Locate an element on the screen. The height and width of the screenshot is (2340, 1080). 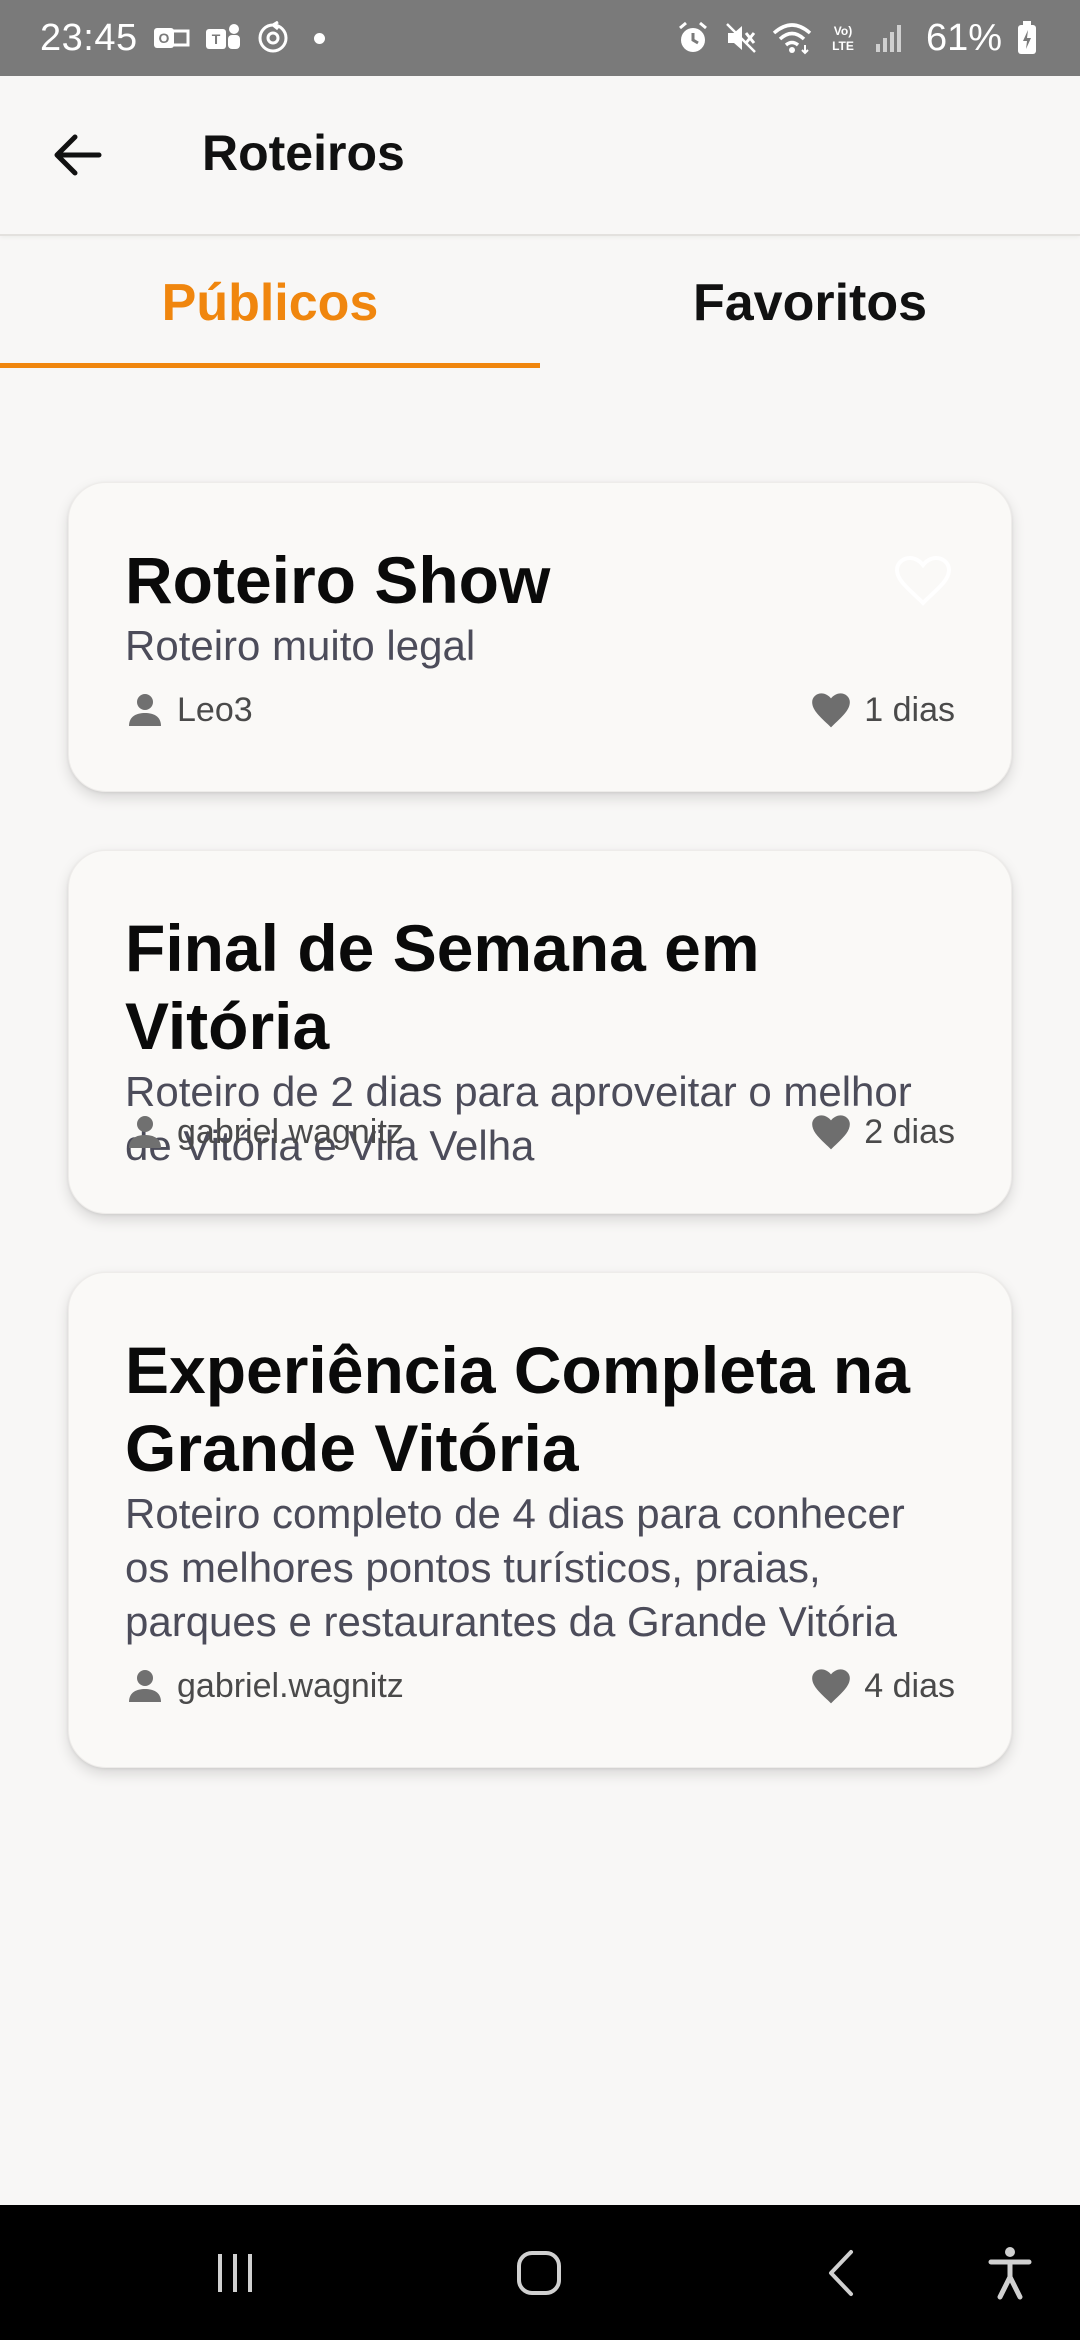
recent-apps-button is located at coordinates (235, 2272).